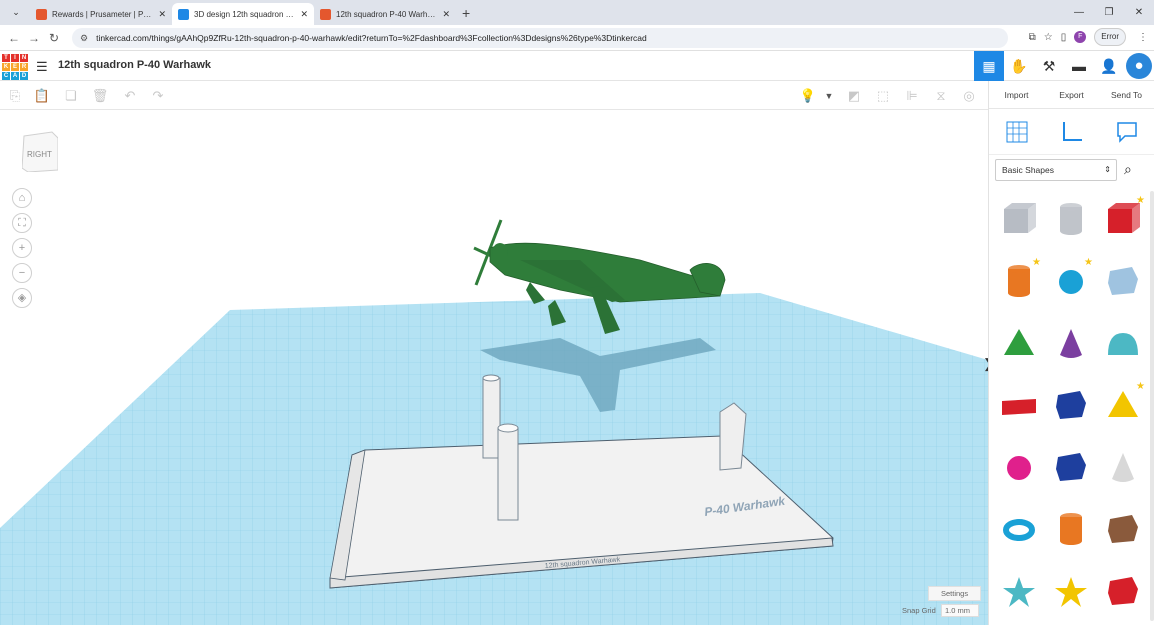  Describe the element at coordinates (1064, 37) in the screenshot. I see `sidebar-icon: ▯` at that location.